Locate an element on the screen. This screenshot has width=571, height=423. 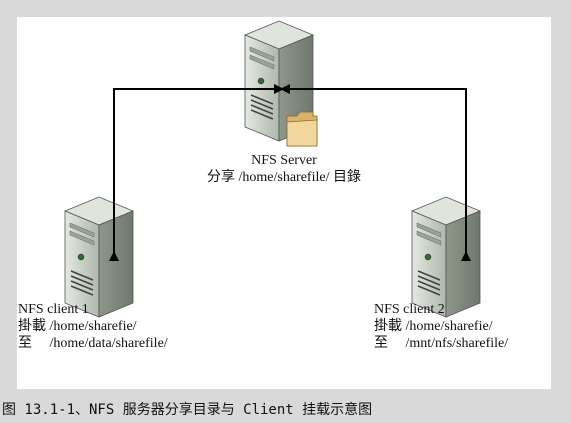
server-name: NFS Server is located at coordinates (284, 160).